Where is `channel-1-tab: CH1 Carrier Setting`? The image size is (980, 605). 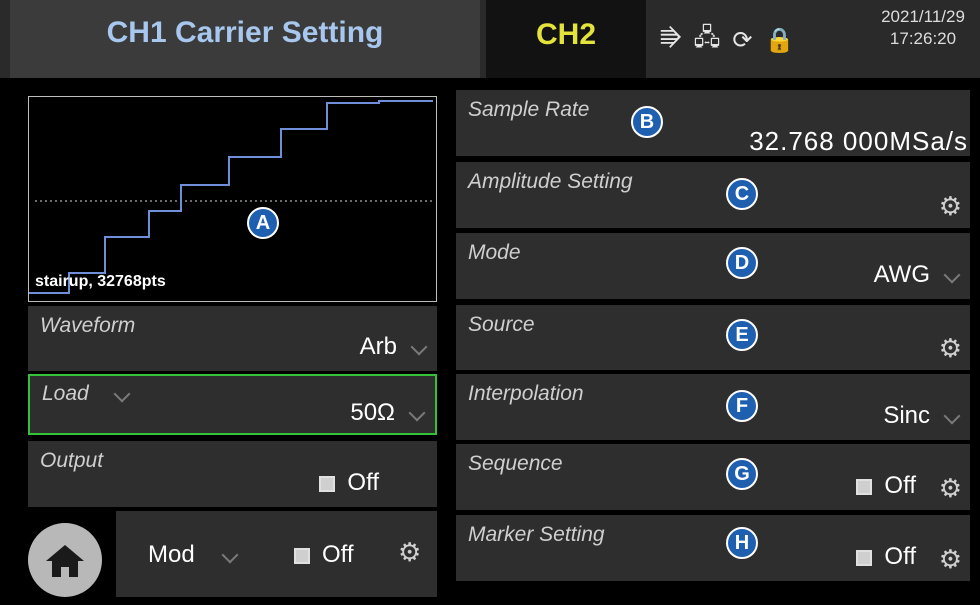
channel-1-tab: CH1 Carrier Setting is located at coordinates (245, 39).